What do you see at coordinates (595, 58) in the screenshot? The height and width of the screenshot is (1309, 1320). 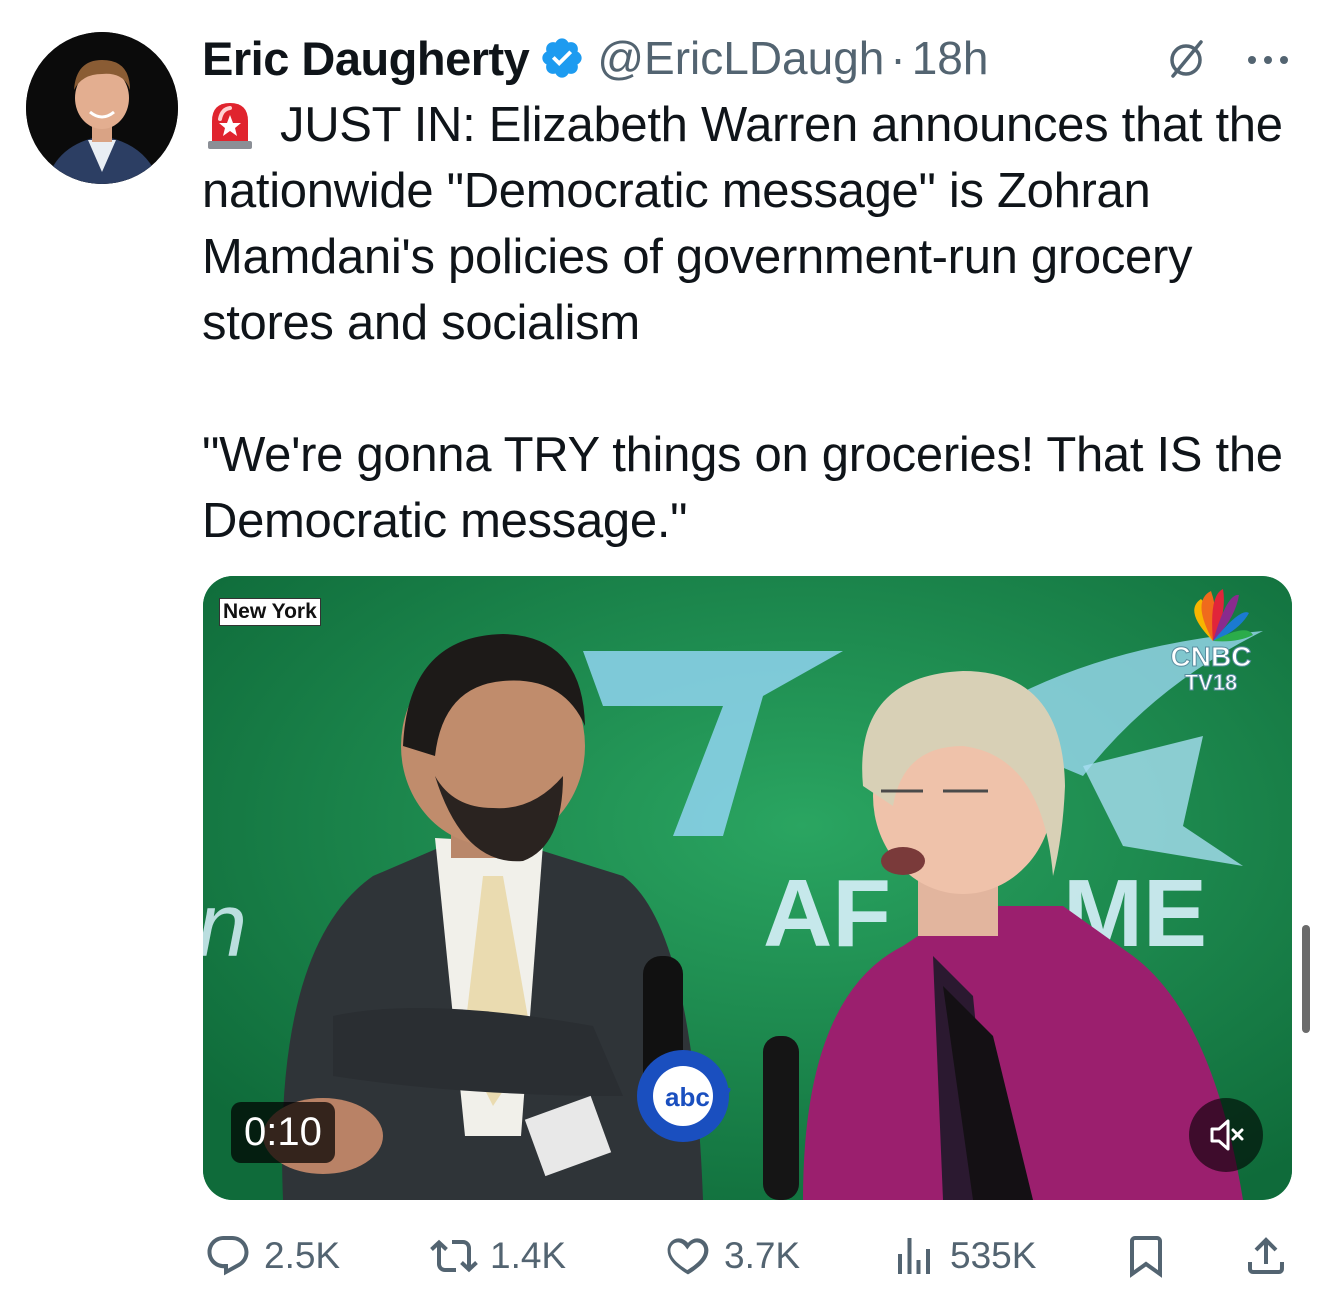 I see `tweet-header: Eric Daugherty @EricLDaugh · 18h` at bounding box center [595, 58].